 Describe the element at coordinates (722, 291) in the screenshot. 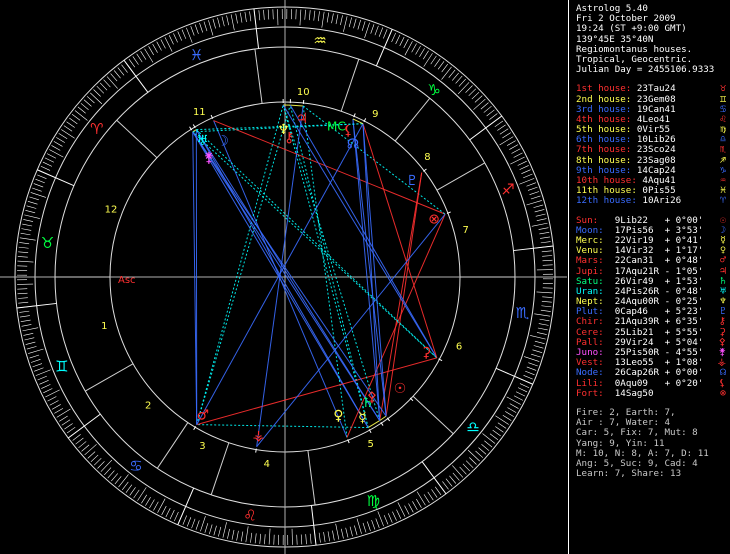

I see `planet-icon: ♅` at that location.